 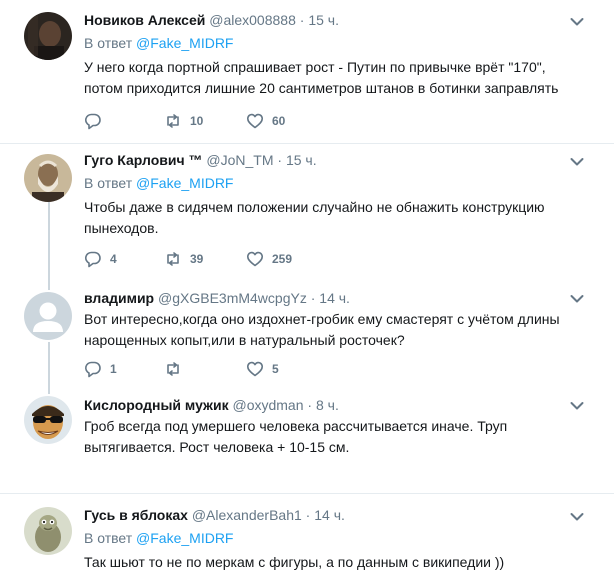 I want to click on like-button: 259, so click(x=286, y=259).